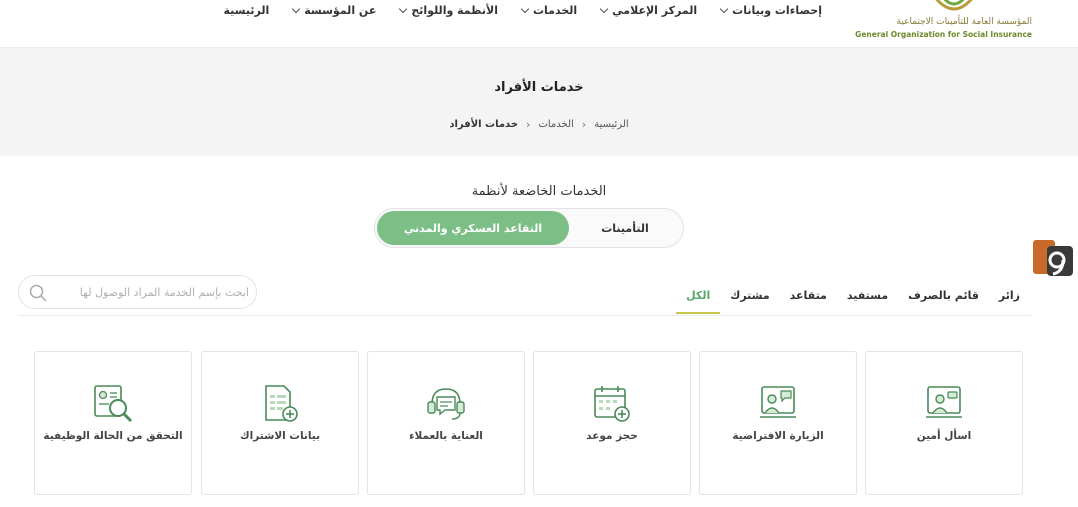  I want to click on tab-retiree: متقاعد, so click(808, 297).